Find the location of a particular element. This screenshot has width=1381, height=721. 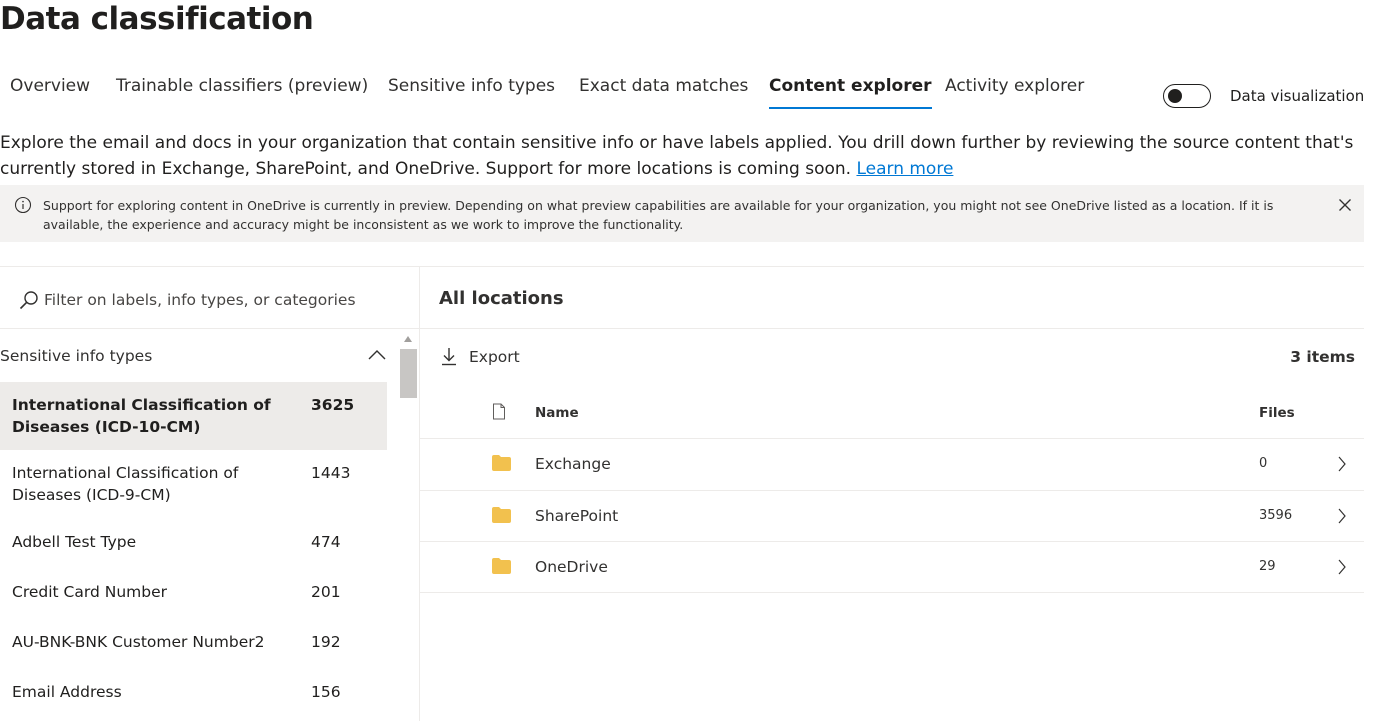

info-type-count: 192 is located at coordinates (326, 642).